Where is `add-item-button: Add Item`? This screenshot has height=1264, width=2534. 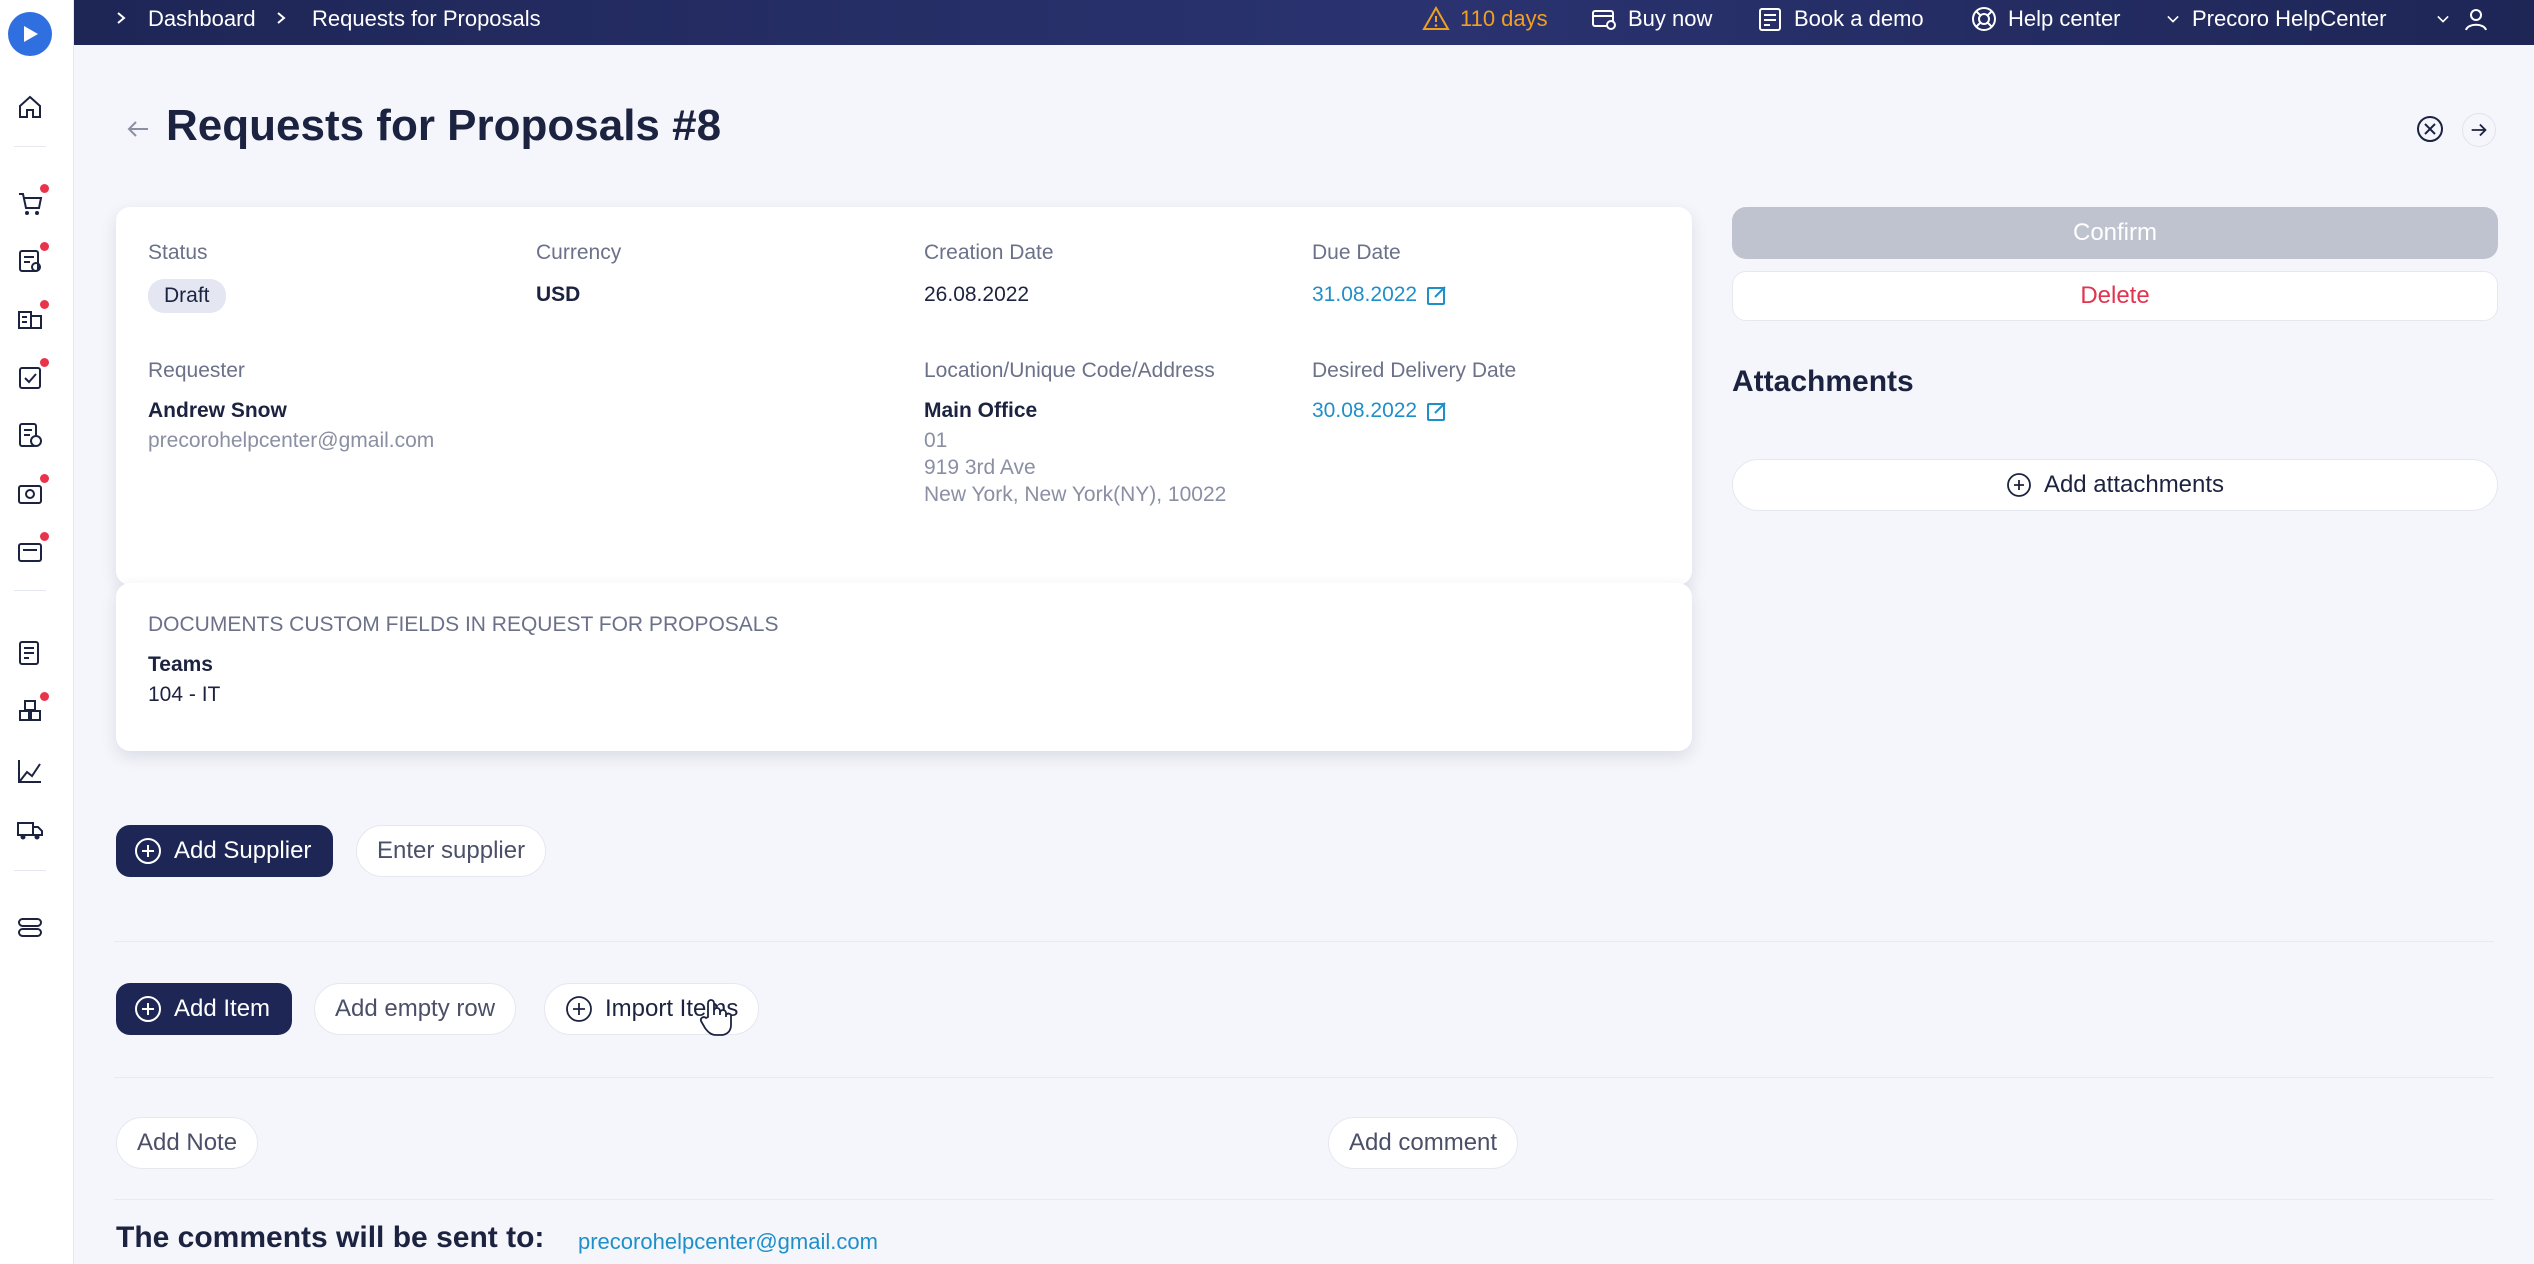 add-item-button: Add Item is located at coordinates (204, 1009).